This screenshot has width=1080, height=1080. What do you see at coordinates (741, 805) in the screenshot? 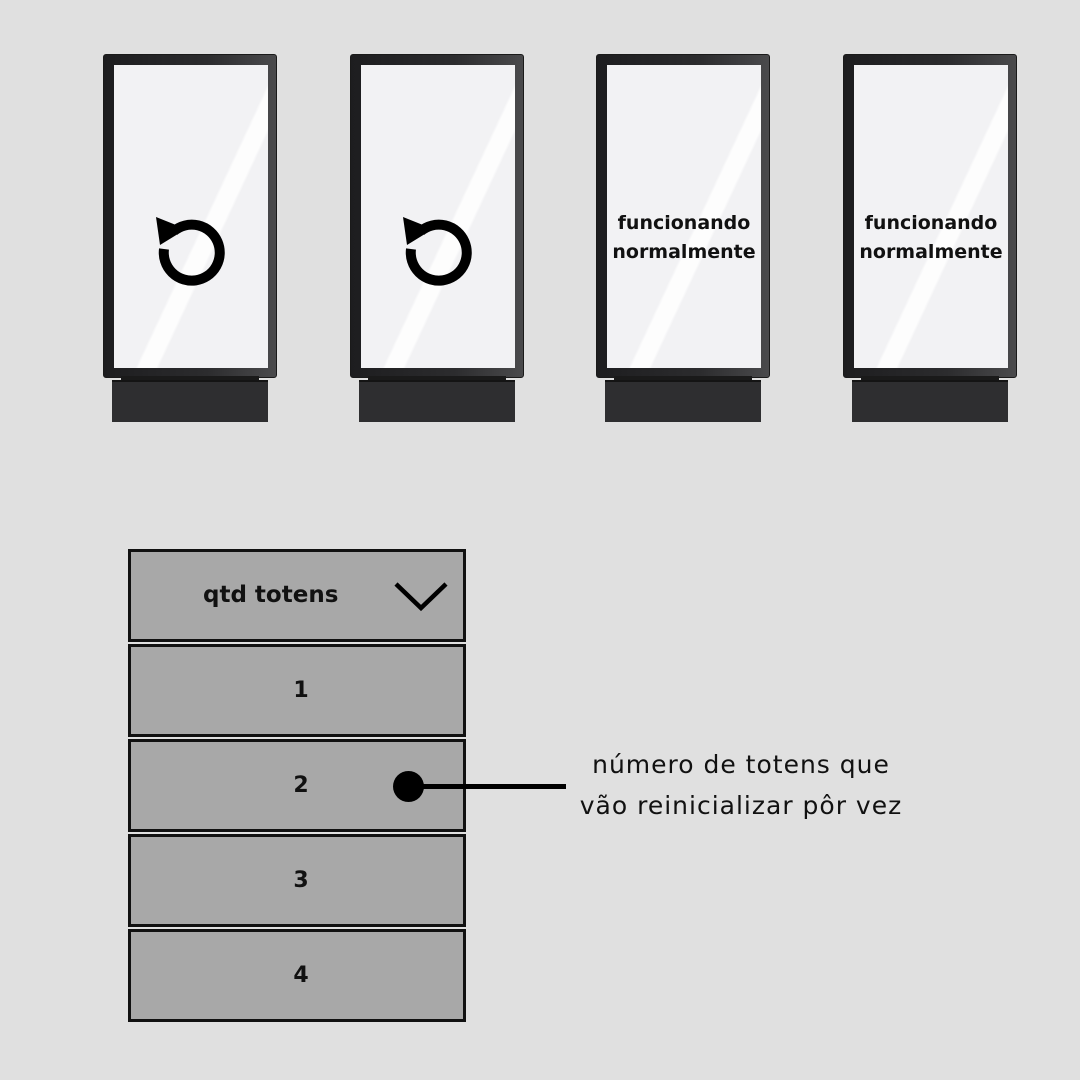
I see `callout-line-2: vão reinicializar pôr vez` at bounding box center [741, 805].